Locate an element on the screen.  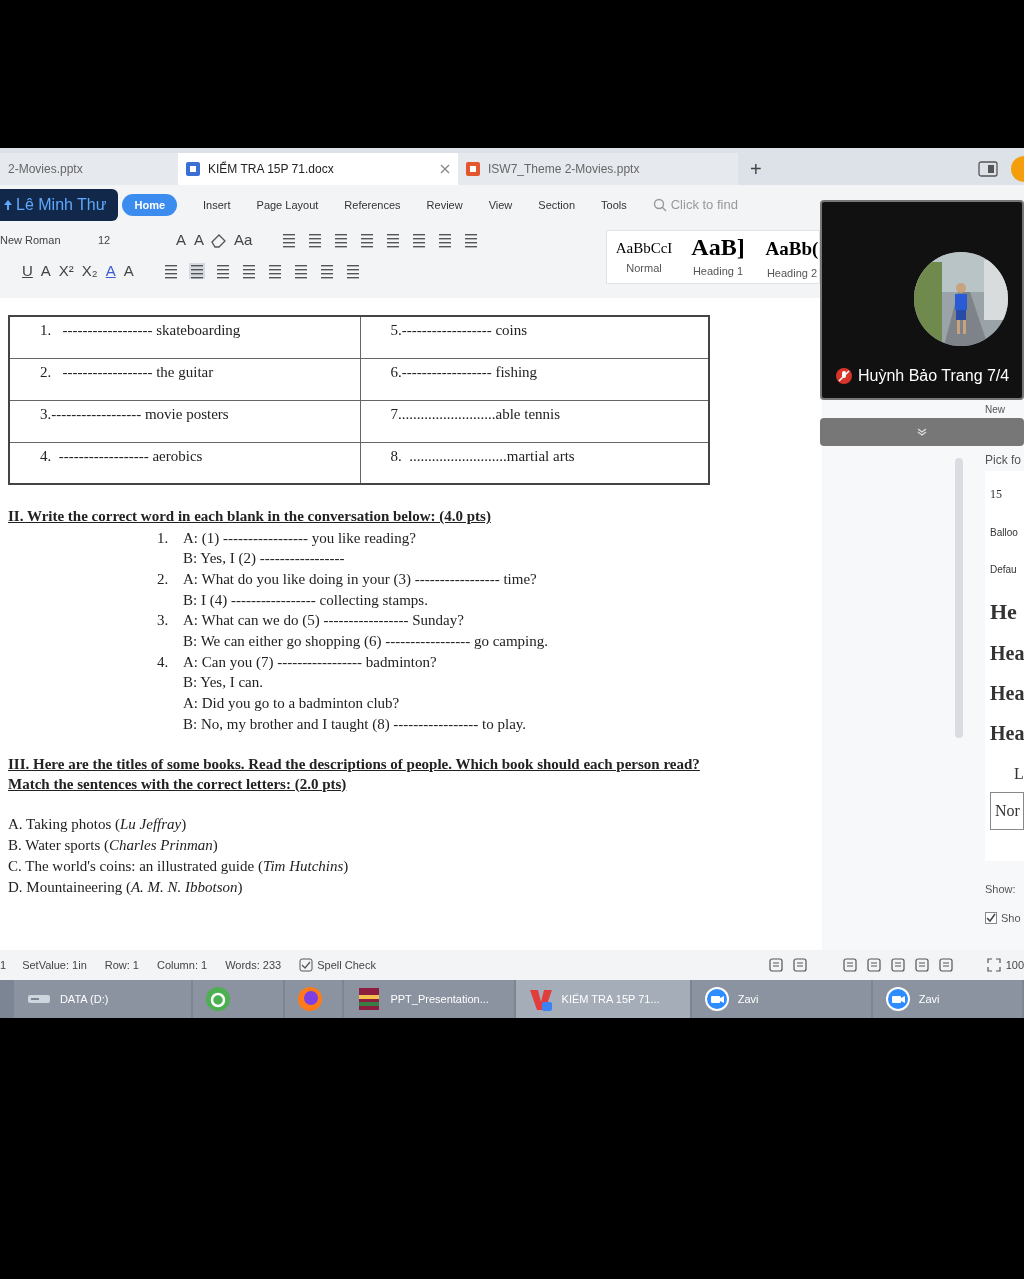
document-tab: KIỂM TRA 15P 71.docx is located at coordinates (318, 169).